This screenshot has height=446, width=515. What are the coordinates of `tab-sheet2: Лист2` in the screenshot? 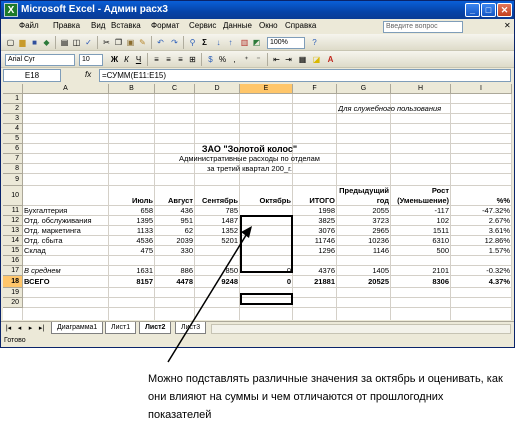 It's located at (155, 328).